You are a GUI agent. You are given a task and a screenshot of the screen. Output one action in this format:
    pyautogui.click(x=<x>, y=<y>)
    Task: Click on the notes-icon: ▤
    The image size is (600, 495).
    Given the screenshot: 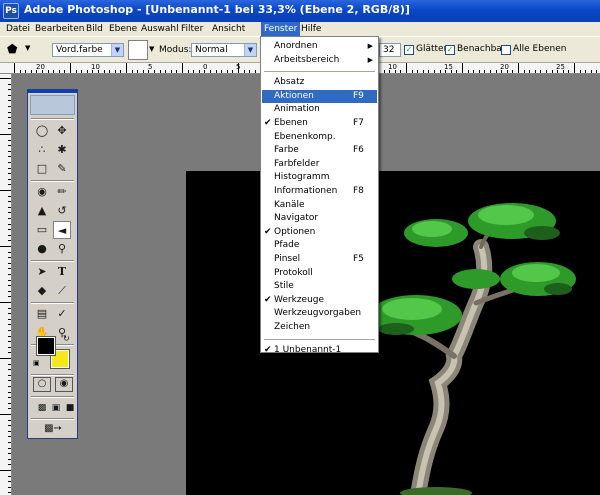 What is the action you would take?
    pyautogui.click(x=42, y=314)
    